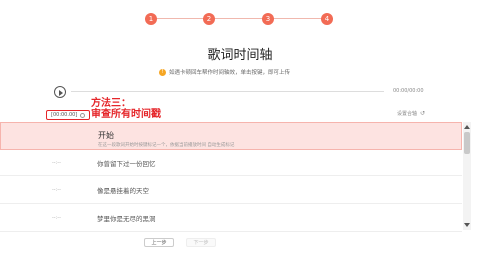 The width and height of the screenshot is (480, 270). Describe the element at coordinates (240, 55) in the screenshot. I see `page-title: 歌词时间轴` at that location.